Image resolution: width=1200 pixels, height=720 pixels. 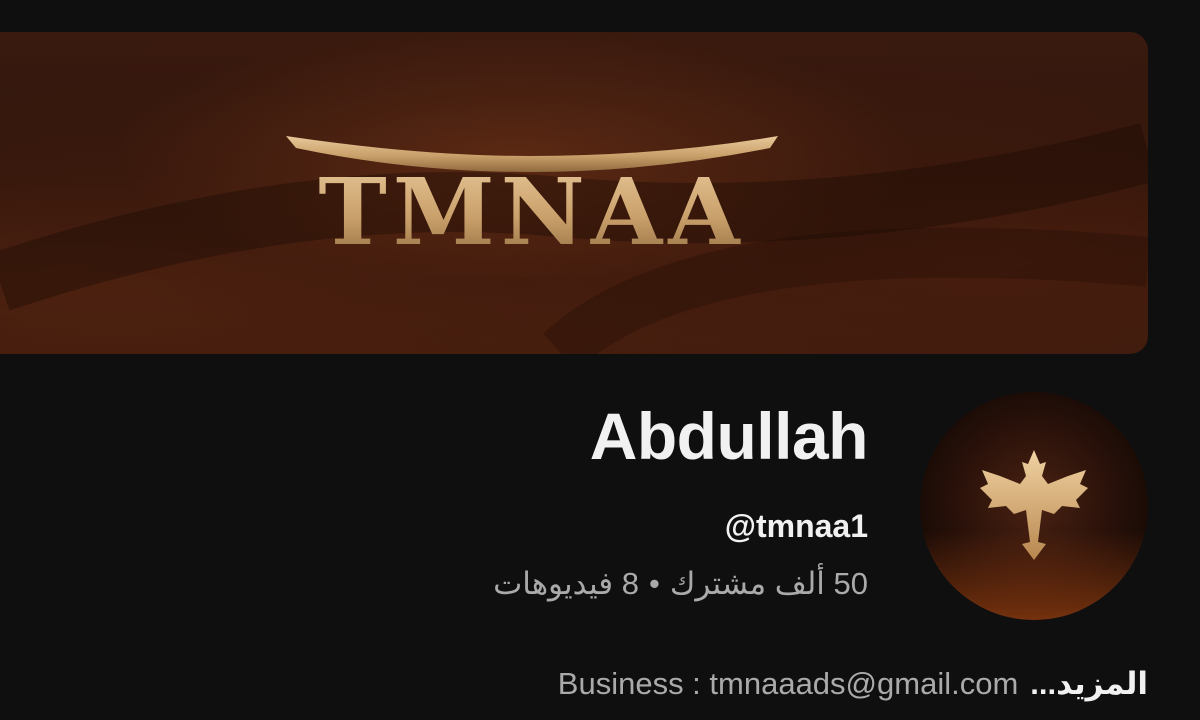 What do you see at coordinates (531, 212) in the screenshot?
I see `banner-logo-text: TMNAA` at bounding box center [531, 212].